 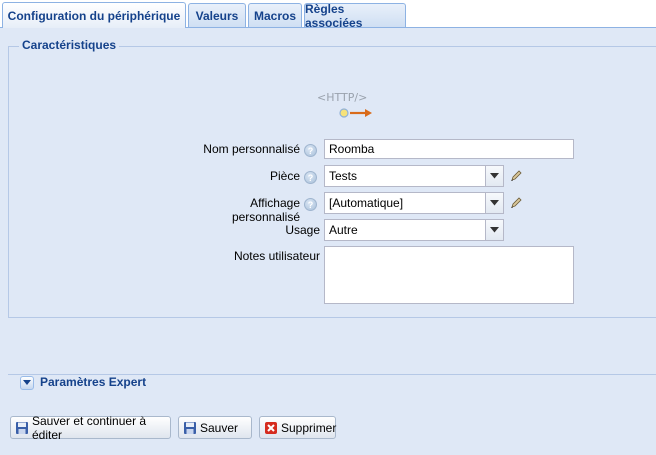 I want to click on tab-macros-label: Macros, so click(x=275, y=15).